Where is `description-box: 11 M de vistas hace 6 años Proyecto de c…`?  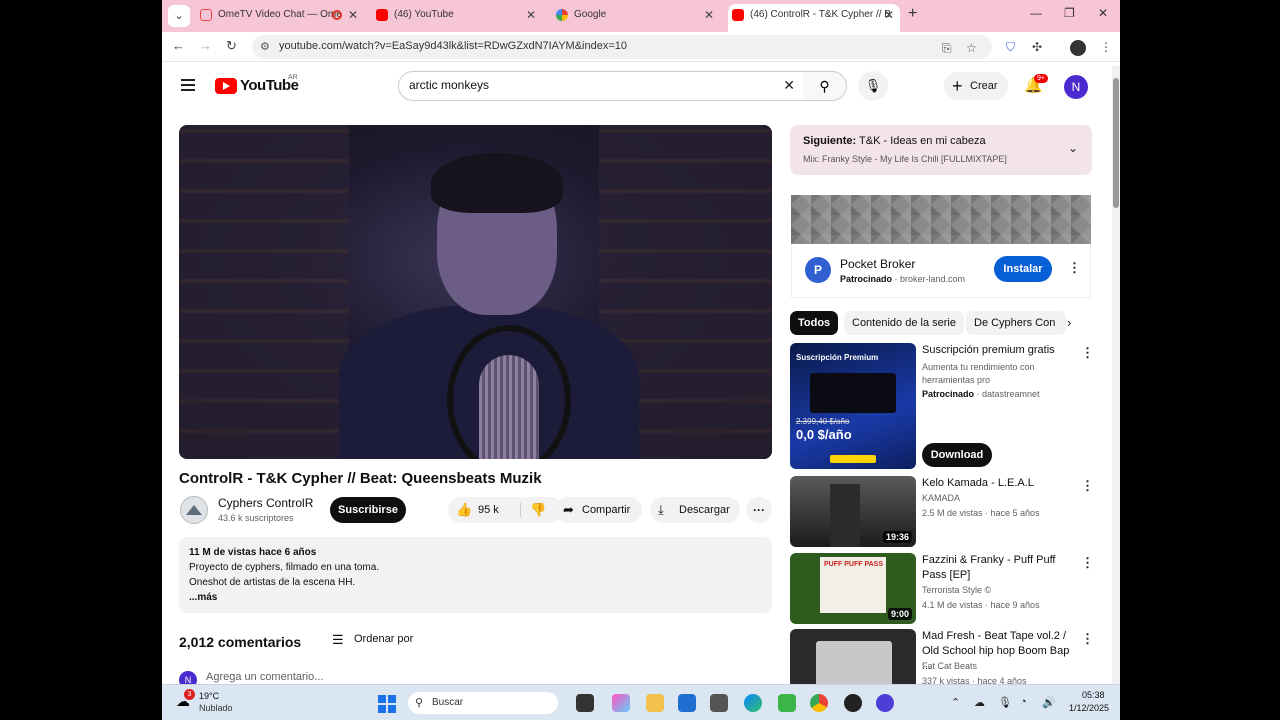 description-box: 11 M de vistas hace 6 años Proyecto de c… is located at coordinates (475, 575).